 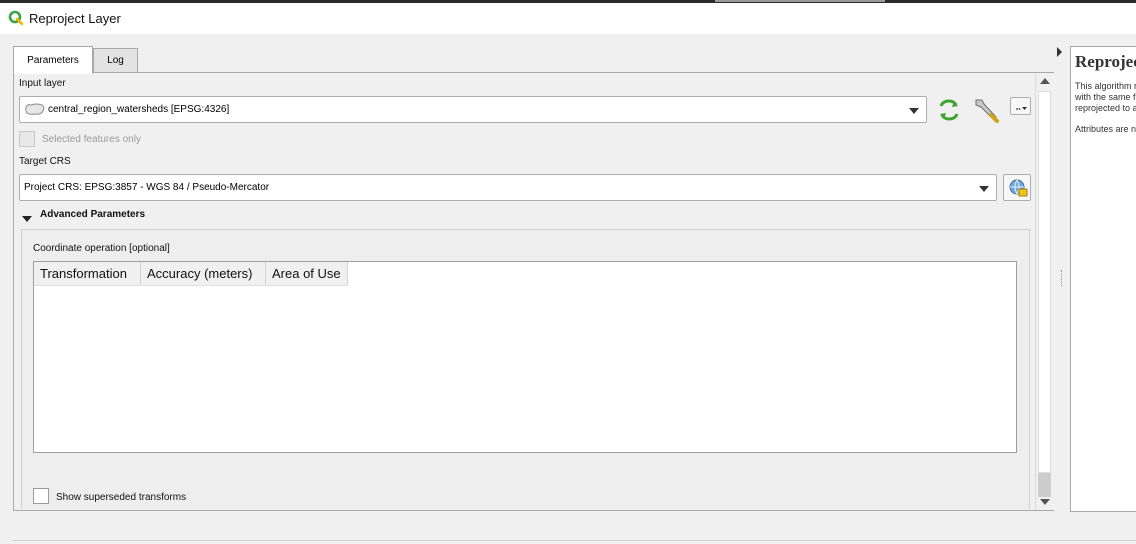 I want to click on splitter-handle, so click(x=1062, y=278).